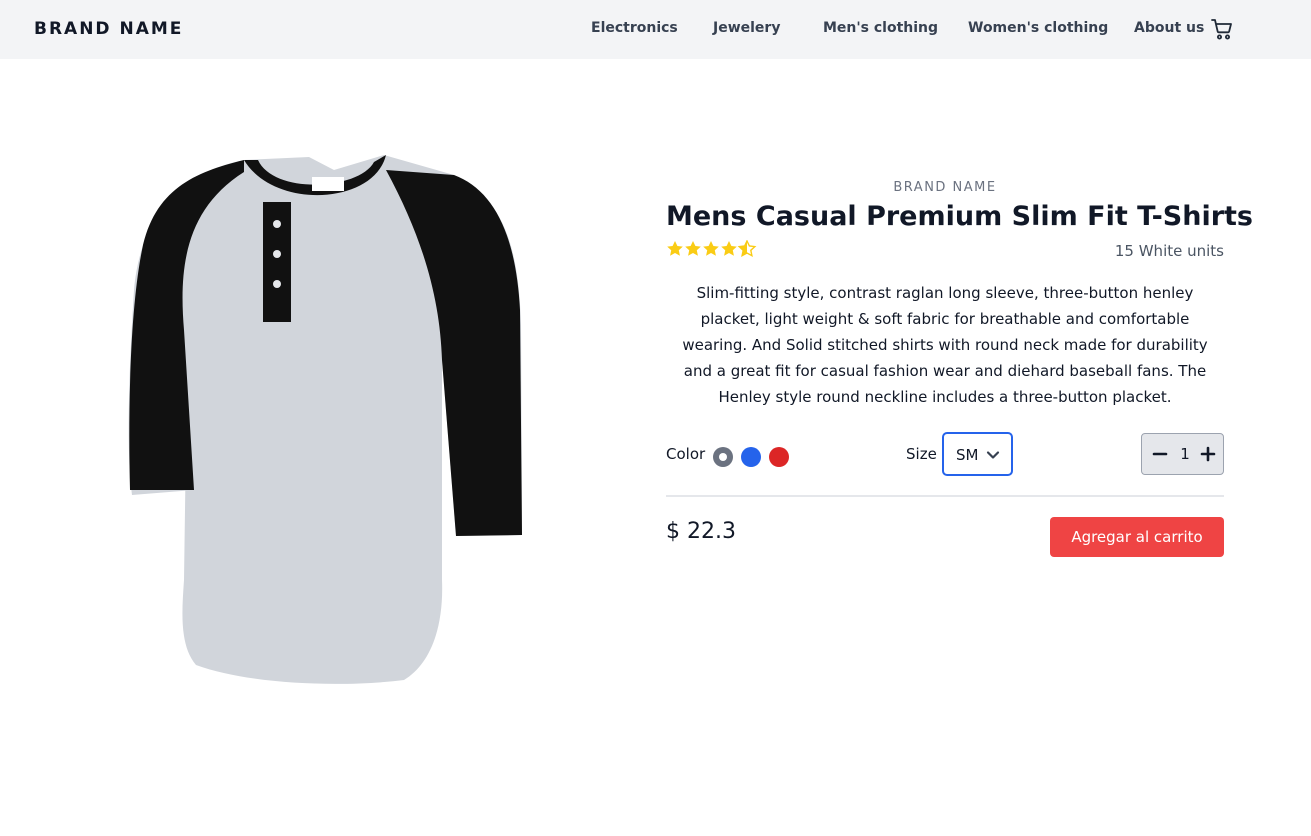 Image resolution: width=1311 pixels, height=836 pixels. What do you see at coordinates (1222, 29) in the screenshot?
I see `cart-icon` at bounding box center [1222, 29].